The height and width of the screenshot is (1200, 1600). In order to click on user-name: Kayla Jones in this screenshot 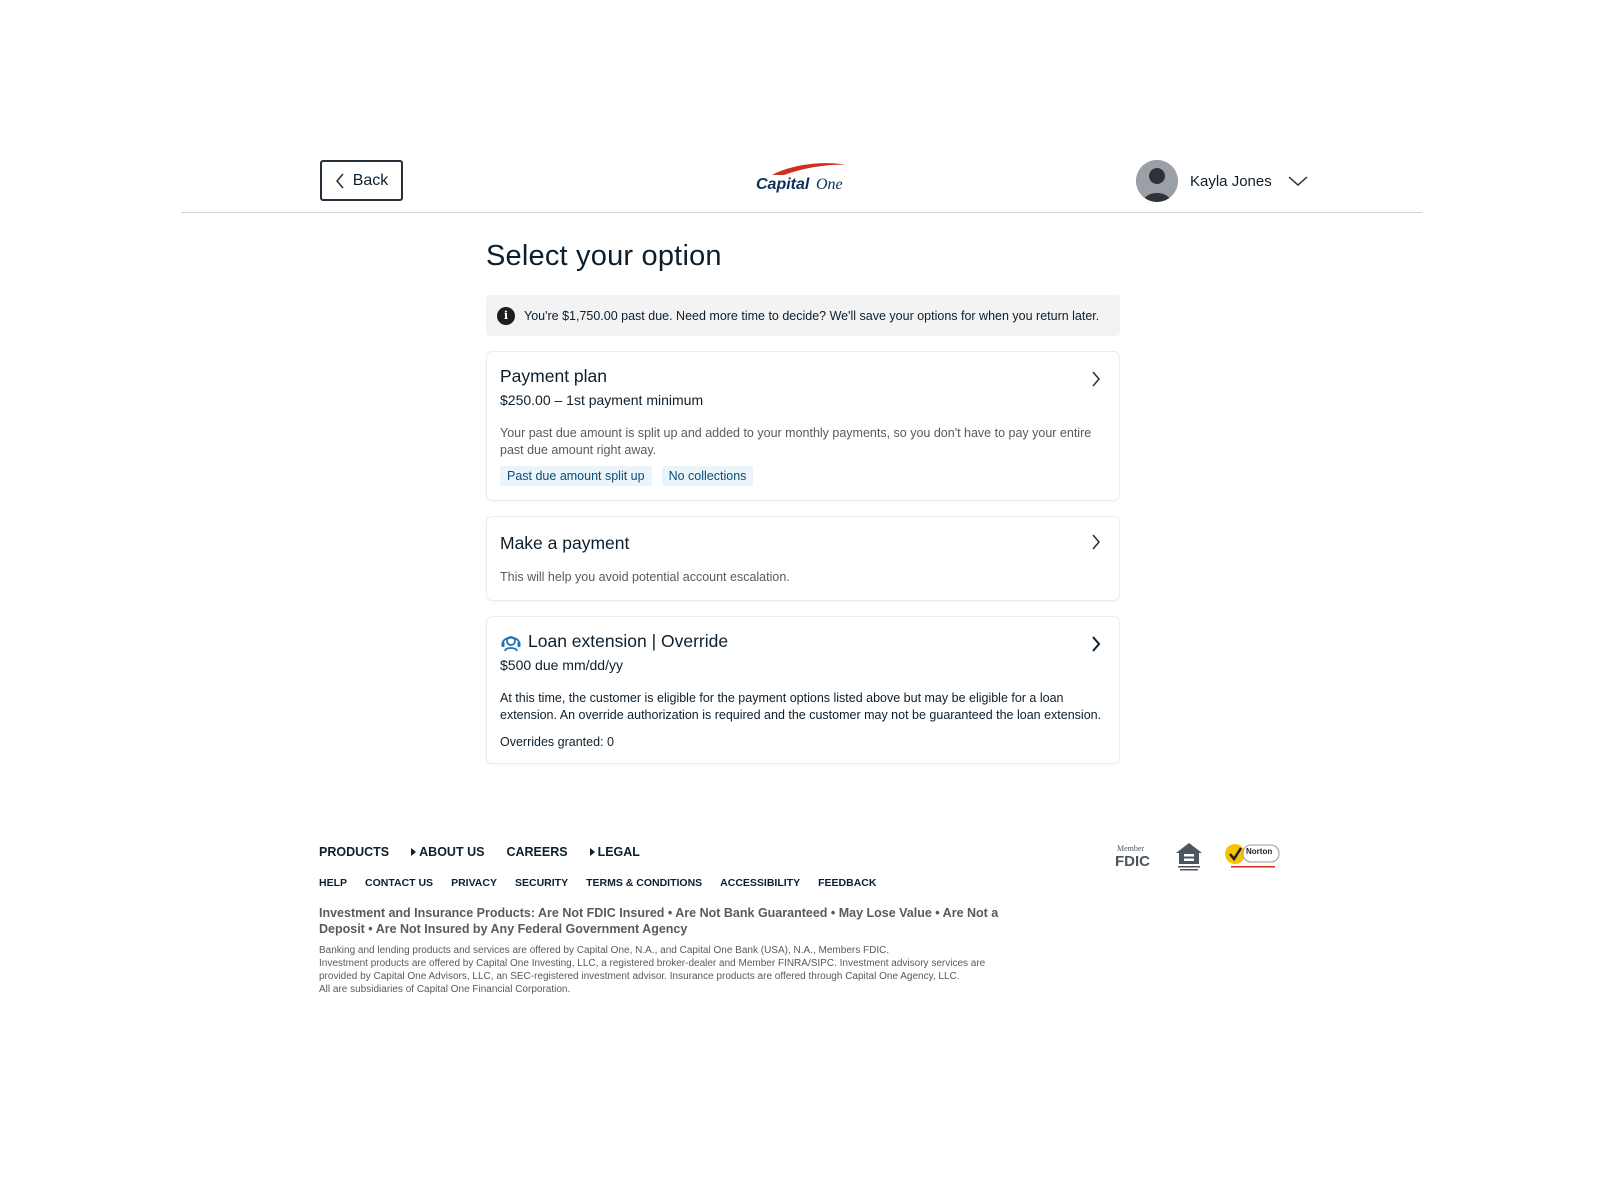, I will do `click(1231, 181)`.